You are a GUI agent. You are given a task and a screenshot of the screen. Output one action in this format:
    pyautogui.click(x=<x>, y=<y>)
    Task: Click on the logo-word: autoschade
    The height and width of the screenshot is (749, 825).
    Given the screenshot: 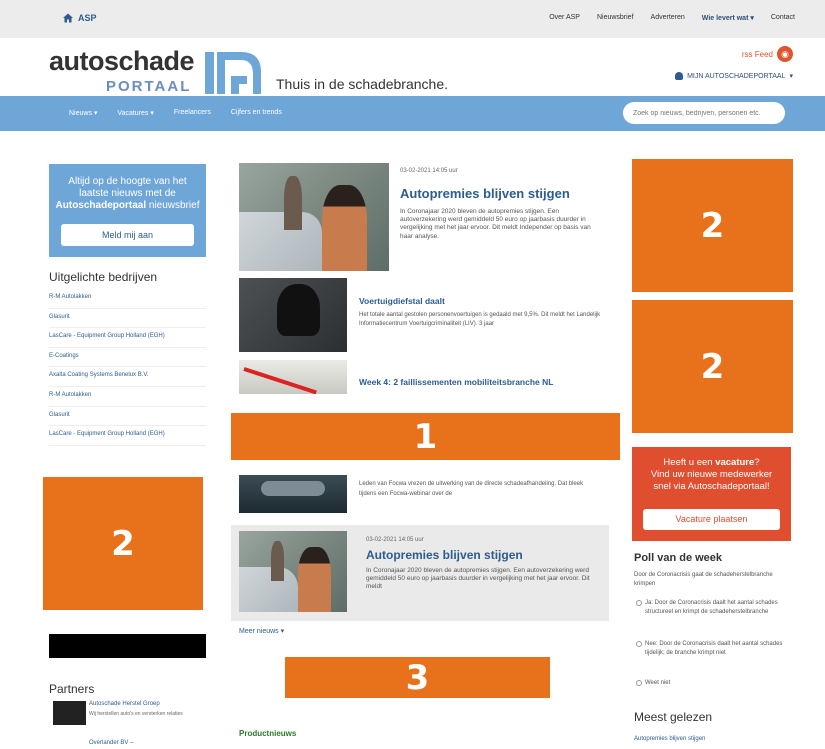 What is the action you would take?
    pyautogui.click(x=122, y=61)
    